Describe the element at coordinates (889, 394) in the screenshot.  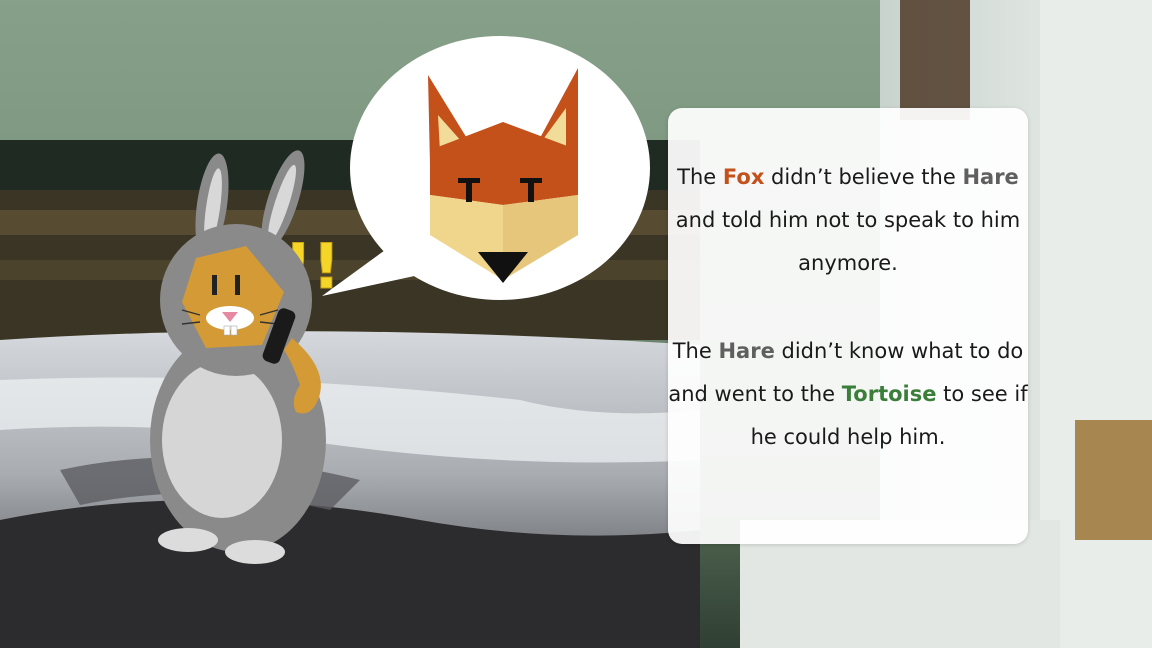
I see `tortoise-name: Tortoise` at that location.